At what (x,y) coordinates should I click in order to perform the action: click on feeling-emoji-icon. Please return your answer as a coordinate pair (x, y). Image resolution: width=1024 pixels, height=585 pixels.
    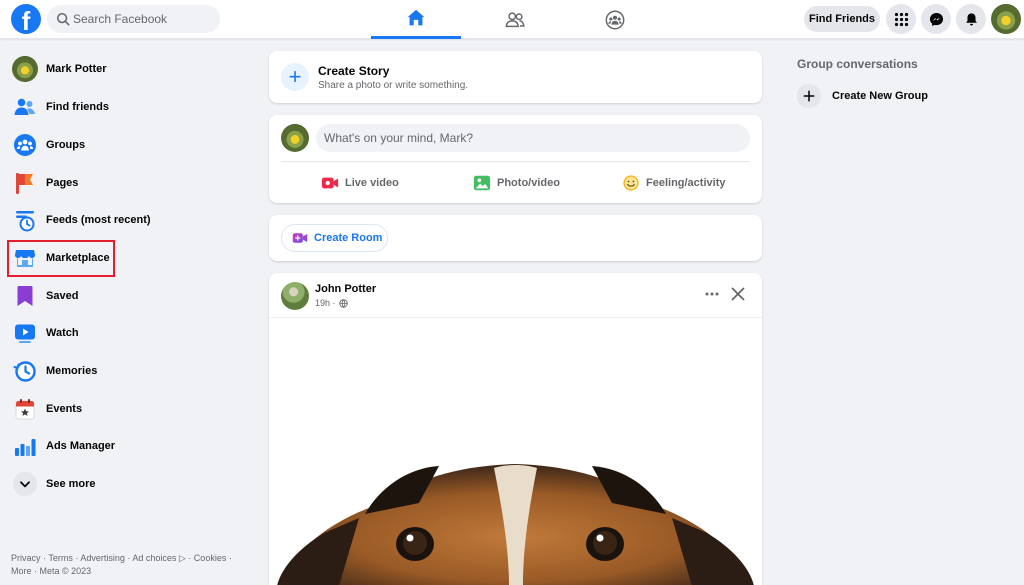
    Looking at the image, I should click on (631, 183).